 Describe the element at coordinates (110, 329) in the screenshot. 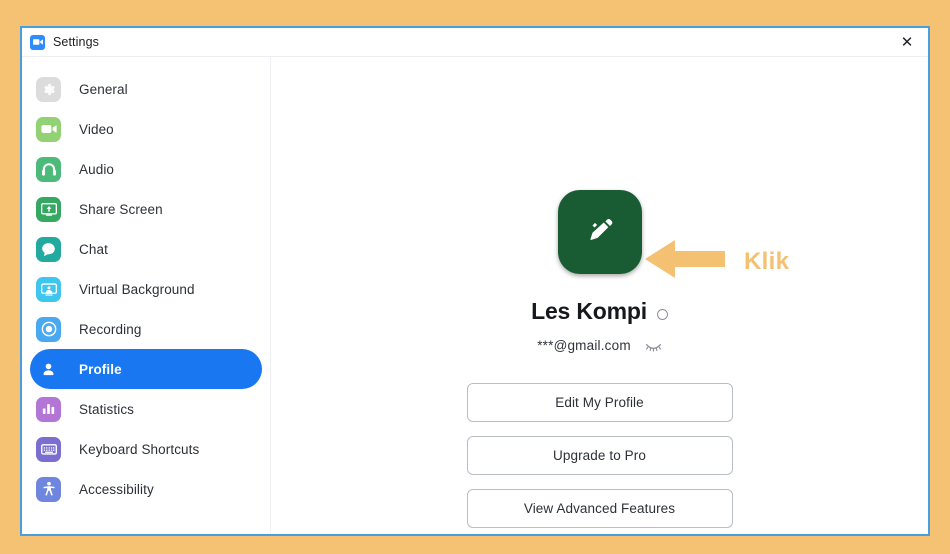

I see `sidebar-item-label: Recording` at that location.